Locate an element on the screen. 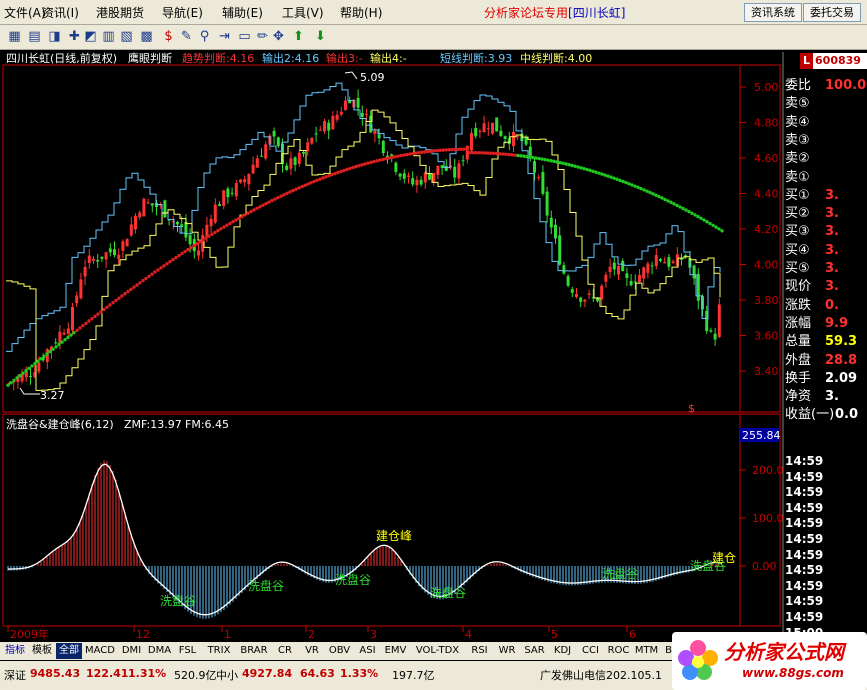 The height and width of the screenshot is (690, 867). header-title: 四川长虹(日线,前复权) is located at coordinates (61, 58).